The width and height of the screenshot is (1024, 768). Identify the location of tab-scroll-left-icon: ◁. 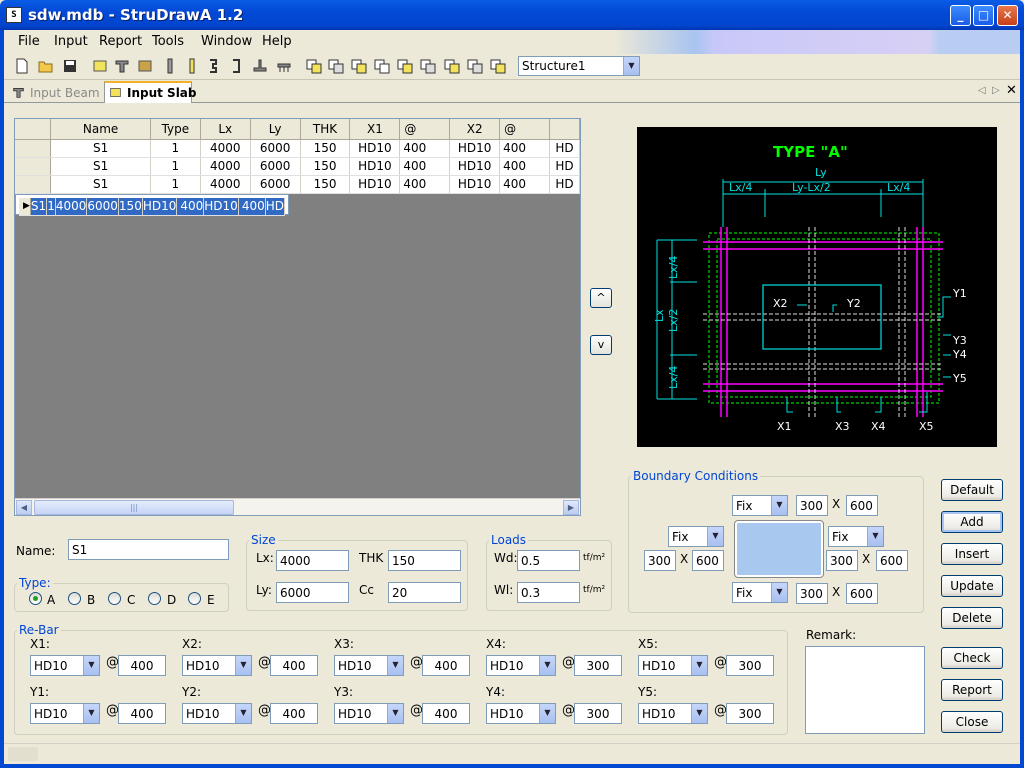
(982, 90).